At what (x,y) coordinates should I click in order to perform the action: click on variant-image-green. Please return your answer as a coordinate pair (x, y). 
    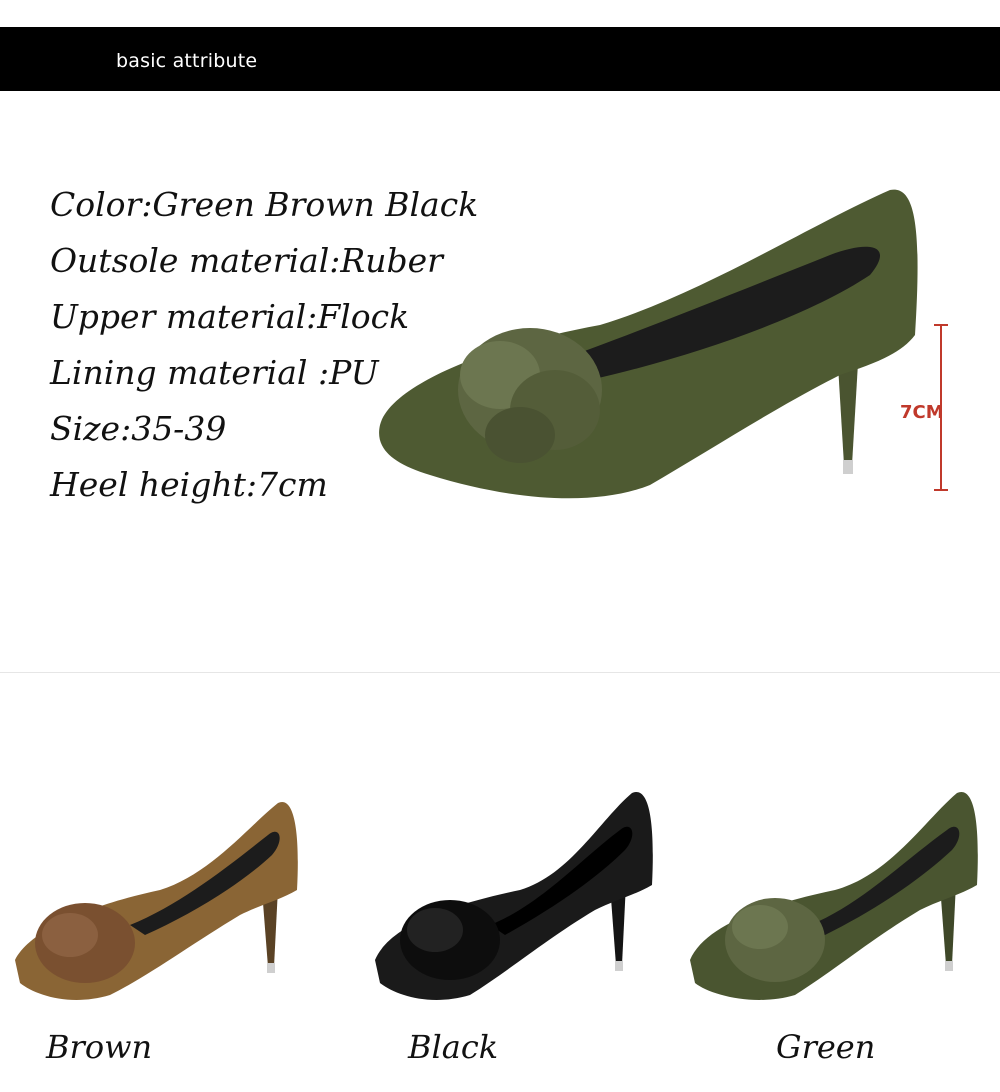
    Looking at the image, I should click on (834, 895).